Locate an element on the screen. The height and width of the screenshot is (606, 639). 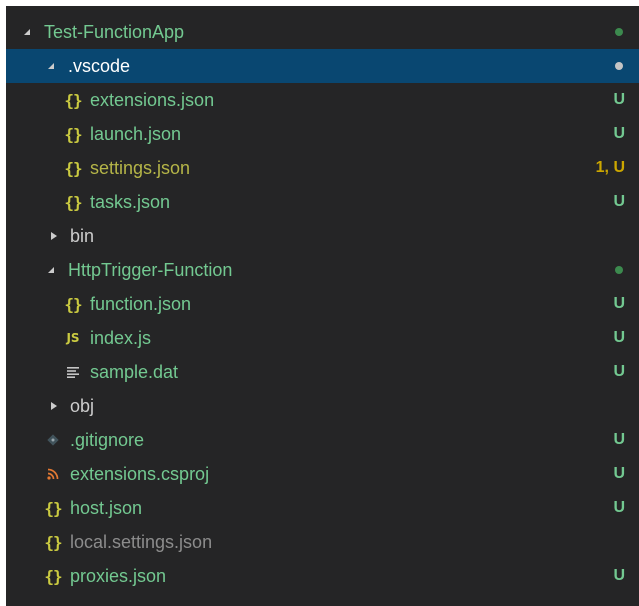
git-status-badge: 1, U is located at coordinates (610, 167).